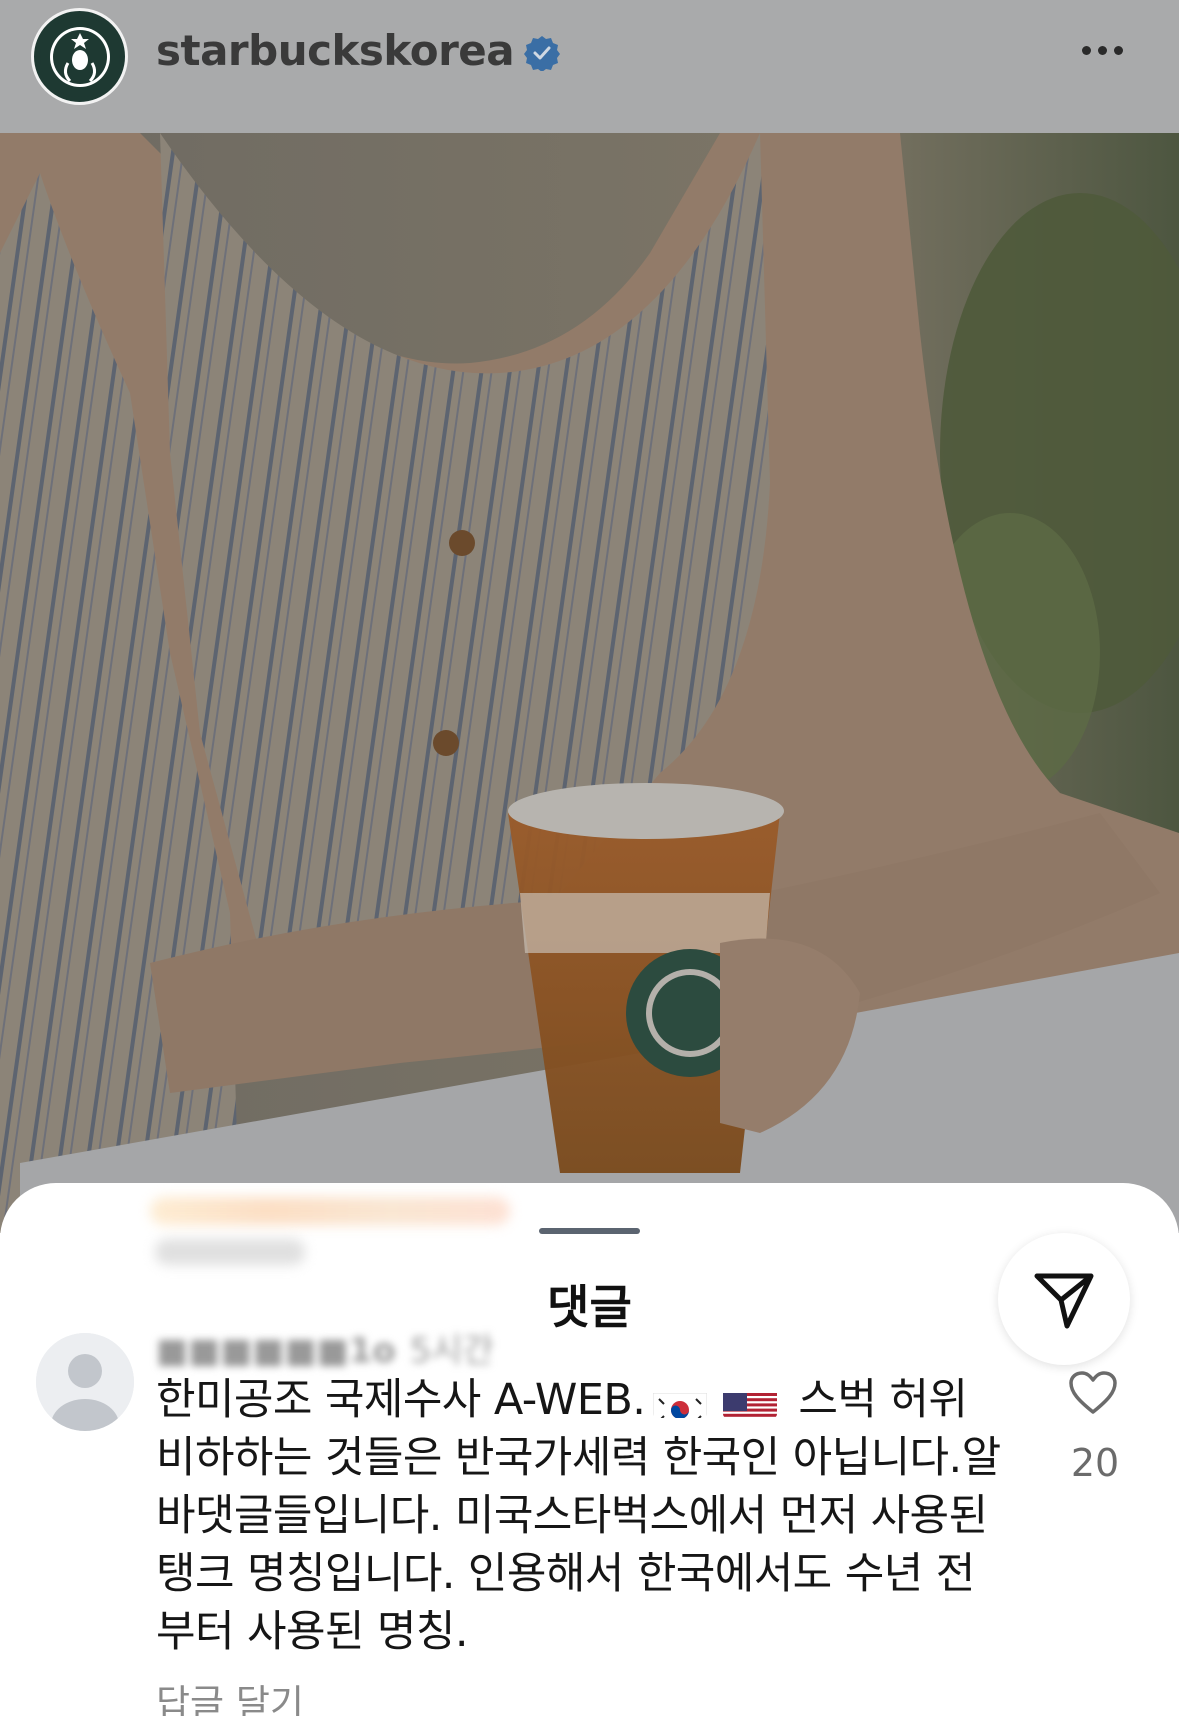 The width and height of the screenshot is (1179, 1716). Describe the element at coordinates (340, 1232) in the screenshot. I see `blurred-previous-comment` at that location.